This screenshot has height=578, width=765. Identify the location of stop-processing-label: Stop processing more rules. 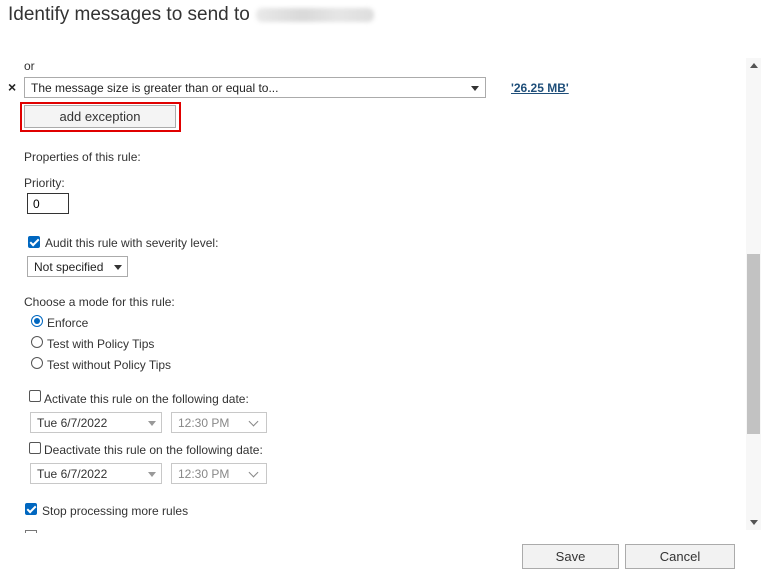
(115, 511).